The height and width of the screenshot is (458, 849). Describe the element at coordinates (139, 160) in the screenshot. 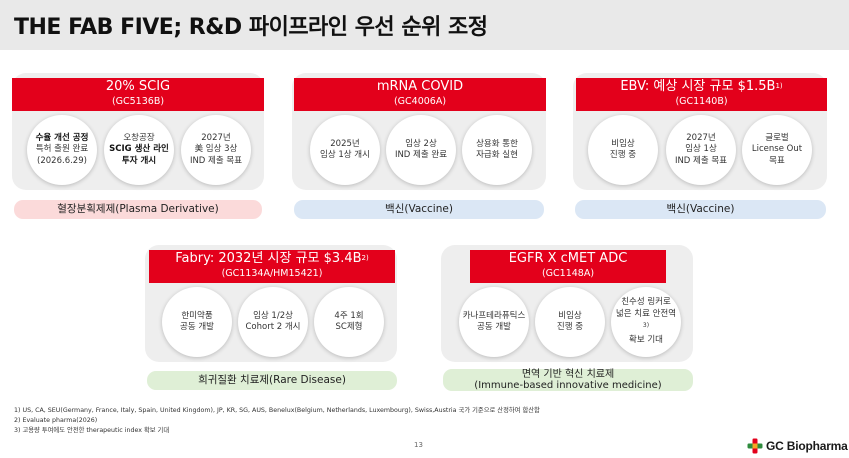

I see `milestone-line: 투자 개시` at that location.